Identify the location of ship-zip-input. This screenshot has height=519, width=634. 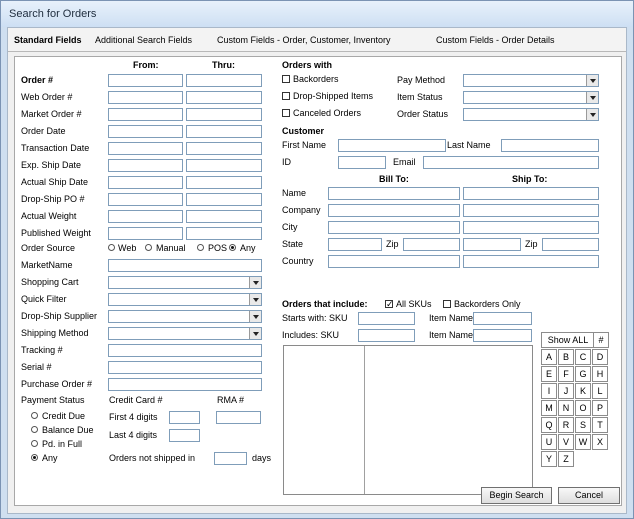
(570, 244).